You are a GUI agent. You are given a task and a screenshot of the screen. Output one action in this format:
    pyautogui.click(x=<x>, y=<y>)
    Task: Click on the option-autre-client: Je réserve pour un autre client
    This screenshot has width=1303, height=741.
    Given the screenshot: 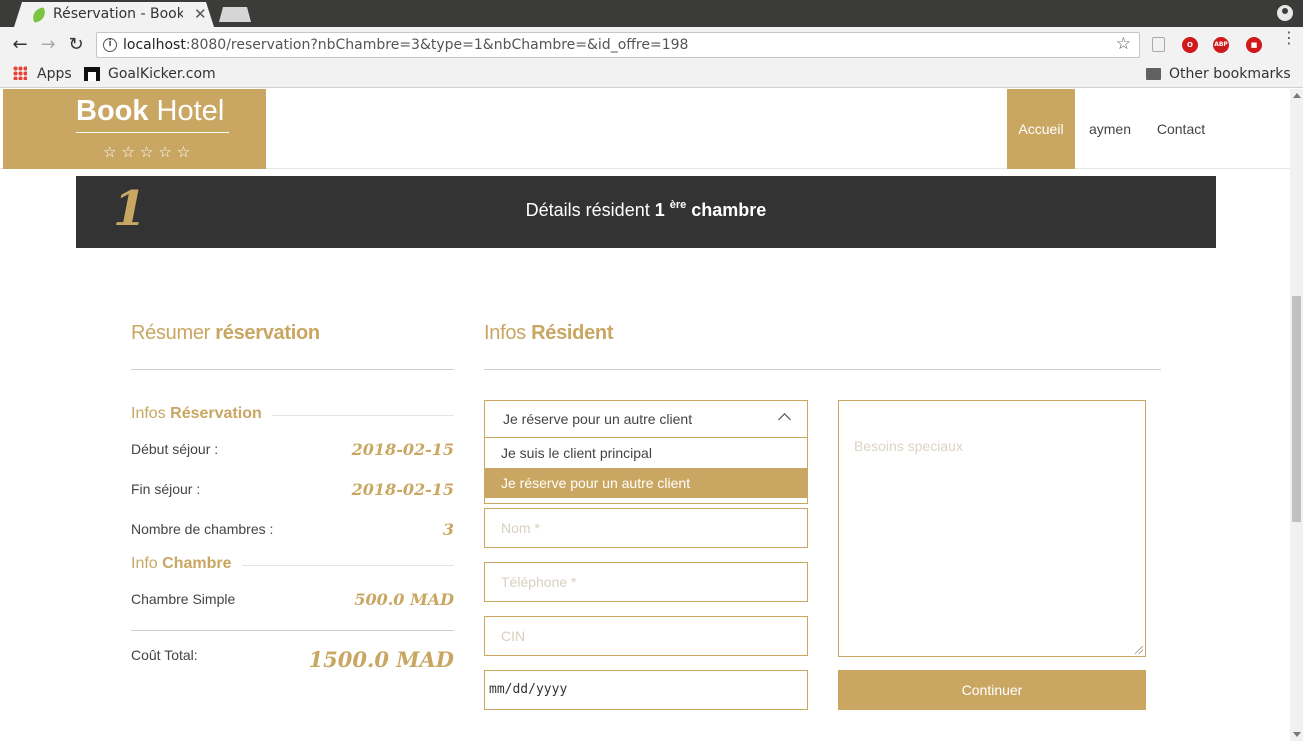 What is the action you would take?
    pyautogui.click(x=646, y=483)
    